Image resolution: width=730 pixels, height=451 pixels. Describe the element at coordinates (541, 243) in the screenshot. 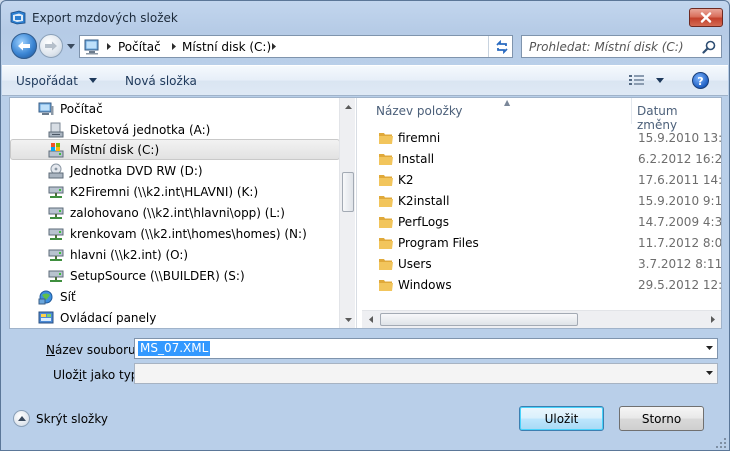

I see `file-row: Program Files 11.7.2012 8:06` at that location.